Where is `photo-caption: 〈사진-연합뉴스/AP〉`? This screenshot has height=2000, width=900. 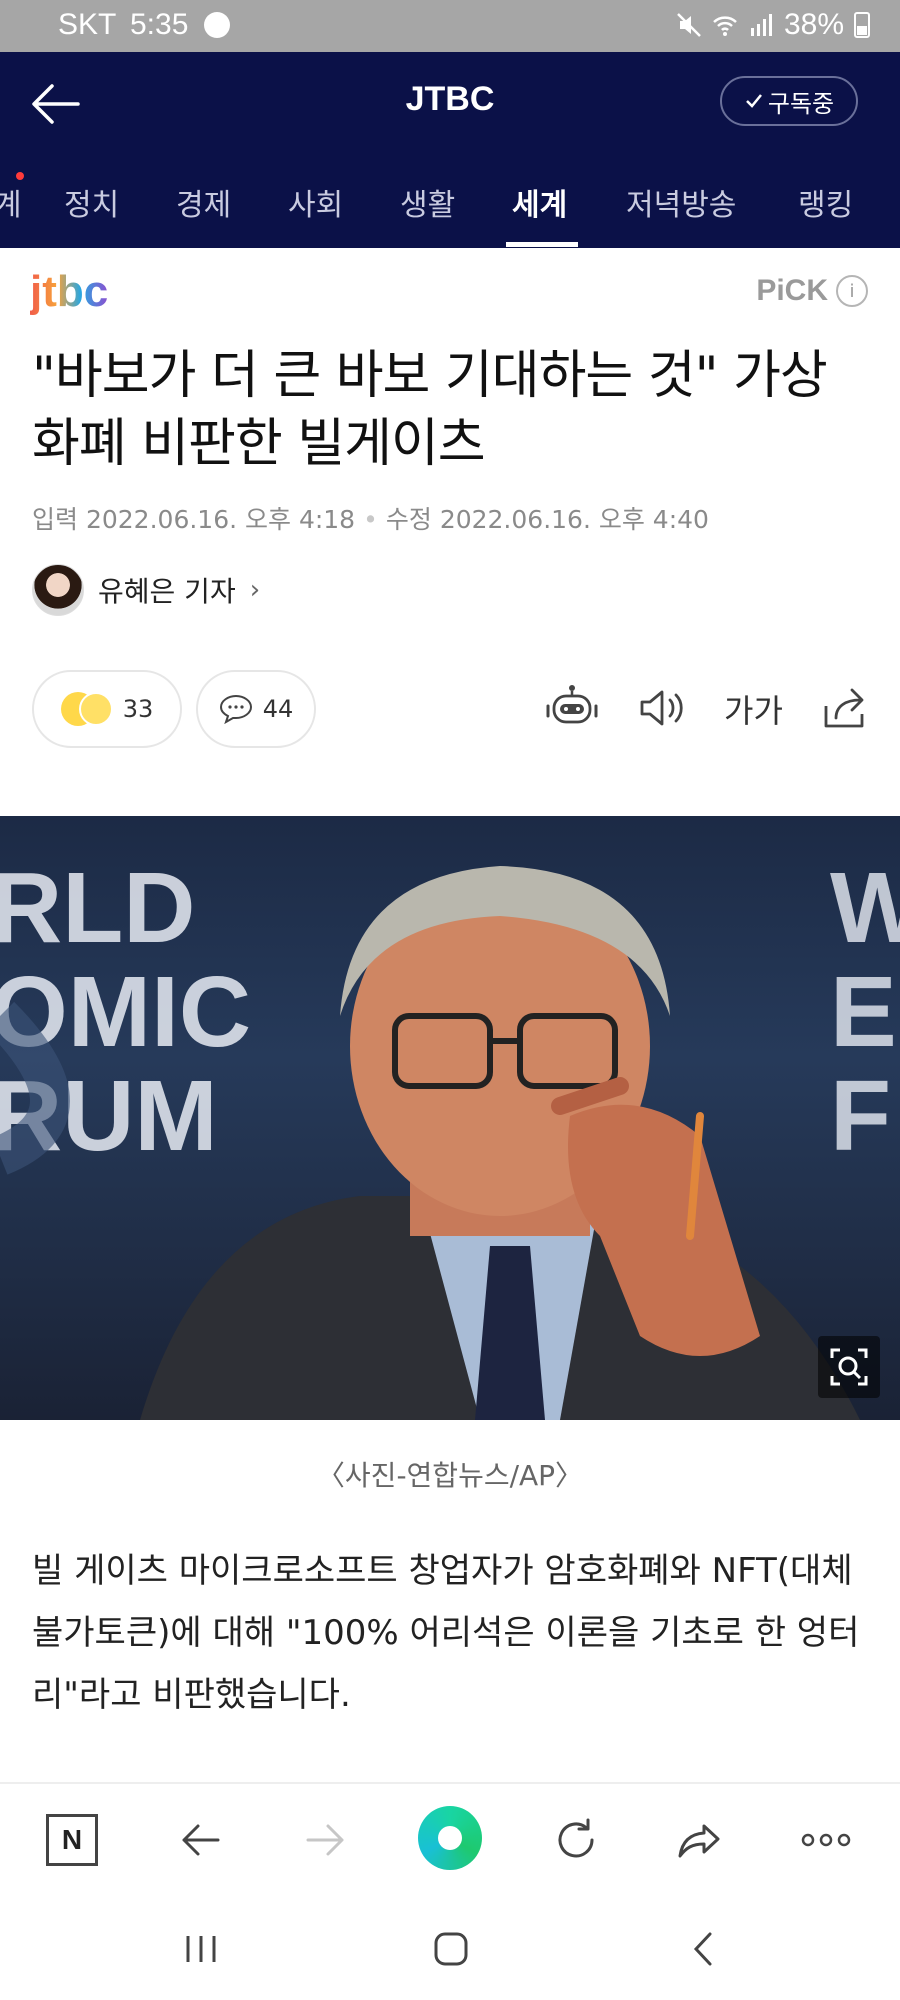
photo-caption: 〈사진-연합뉴스/AP〉 is located at coordinates (450, 1475).